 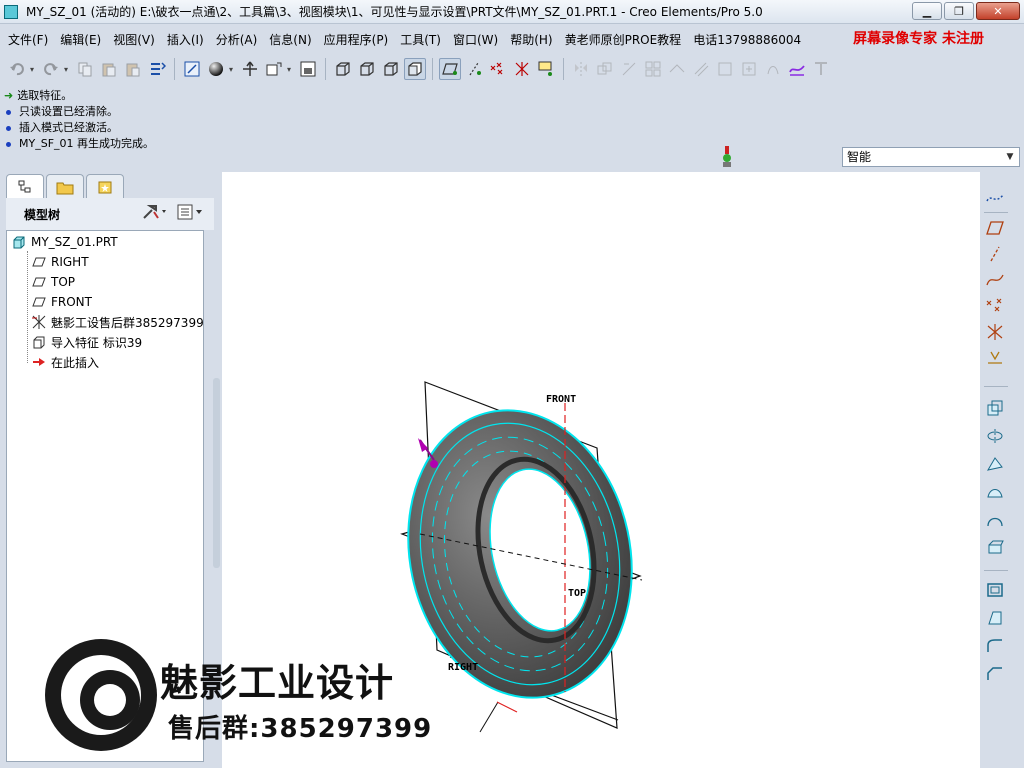 What do you see at coordinates (192, 69) in the screenshot?
I see `repaint-icon` at bounding box center [192, 69].